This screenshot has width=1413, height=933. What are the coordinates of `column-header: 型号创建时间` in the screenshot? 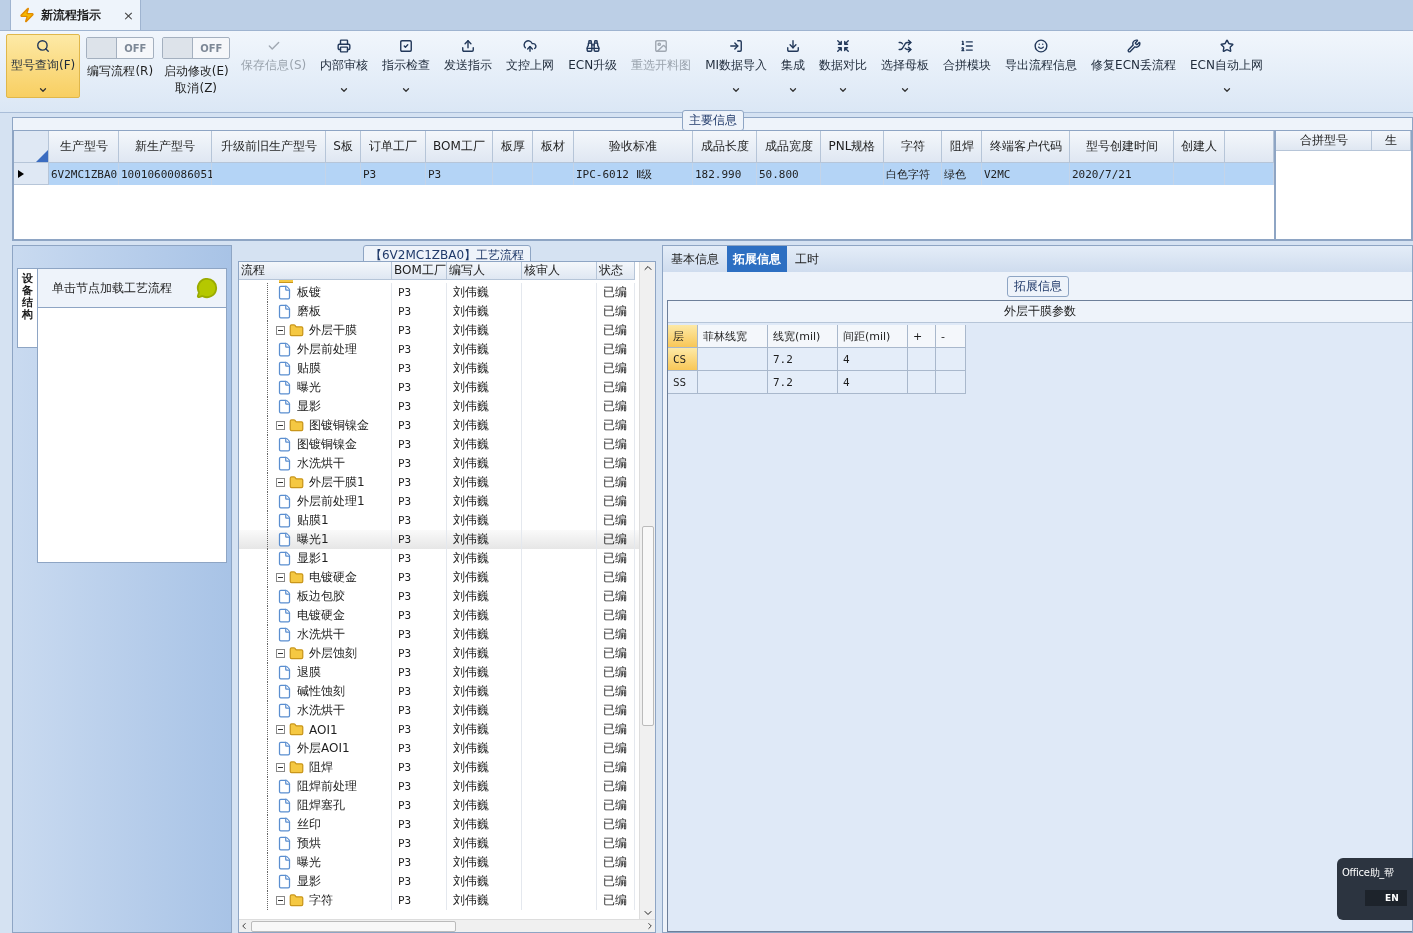 It's located at (1122, 147).